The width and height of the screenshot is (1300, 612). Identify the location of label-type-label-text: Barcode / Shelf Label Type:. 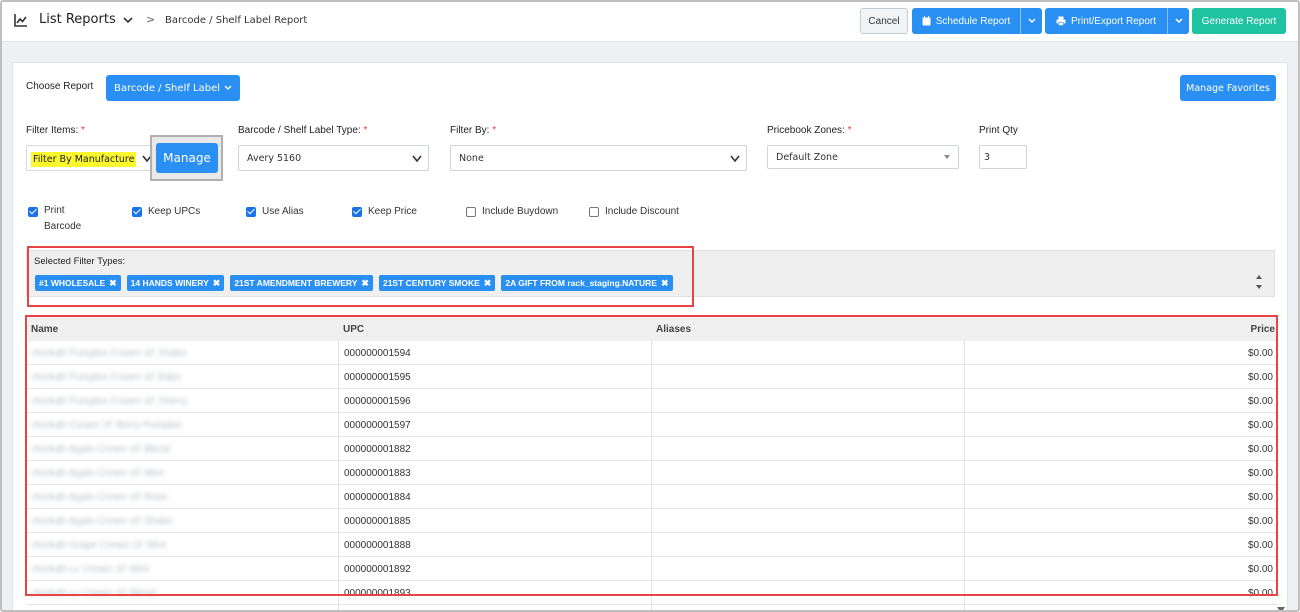
(299, 130).